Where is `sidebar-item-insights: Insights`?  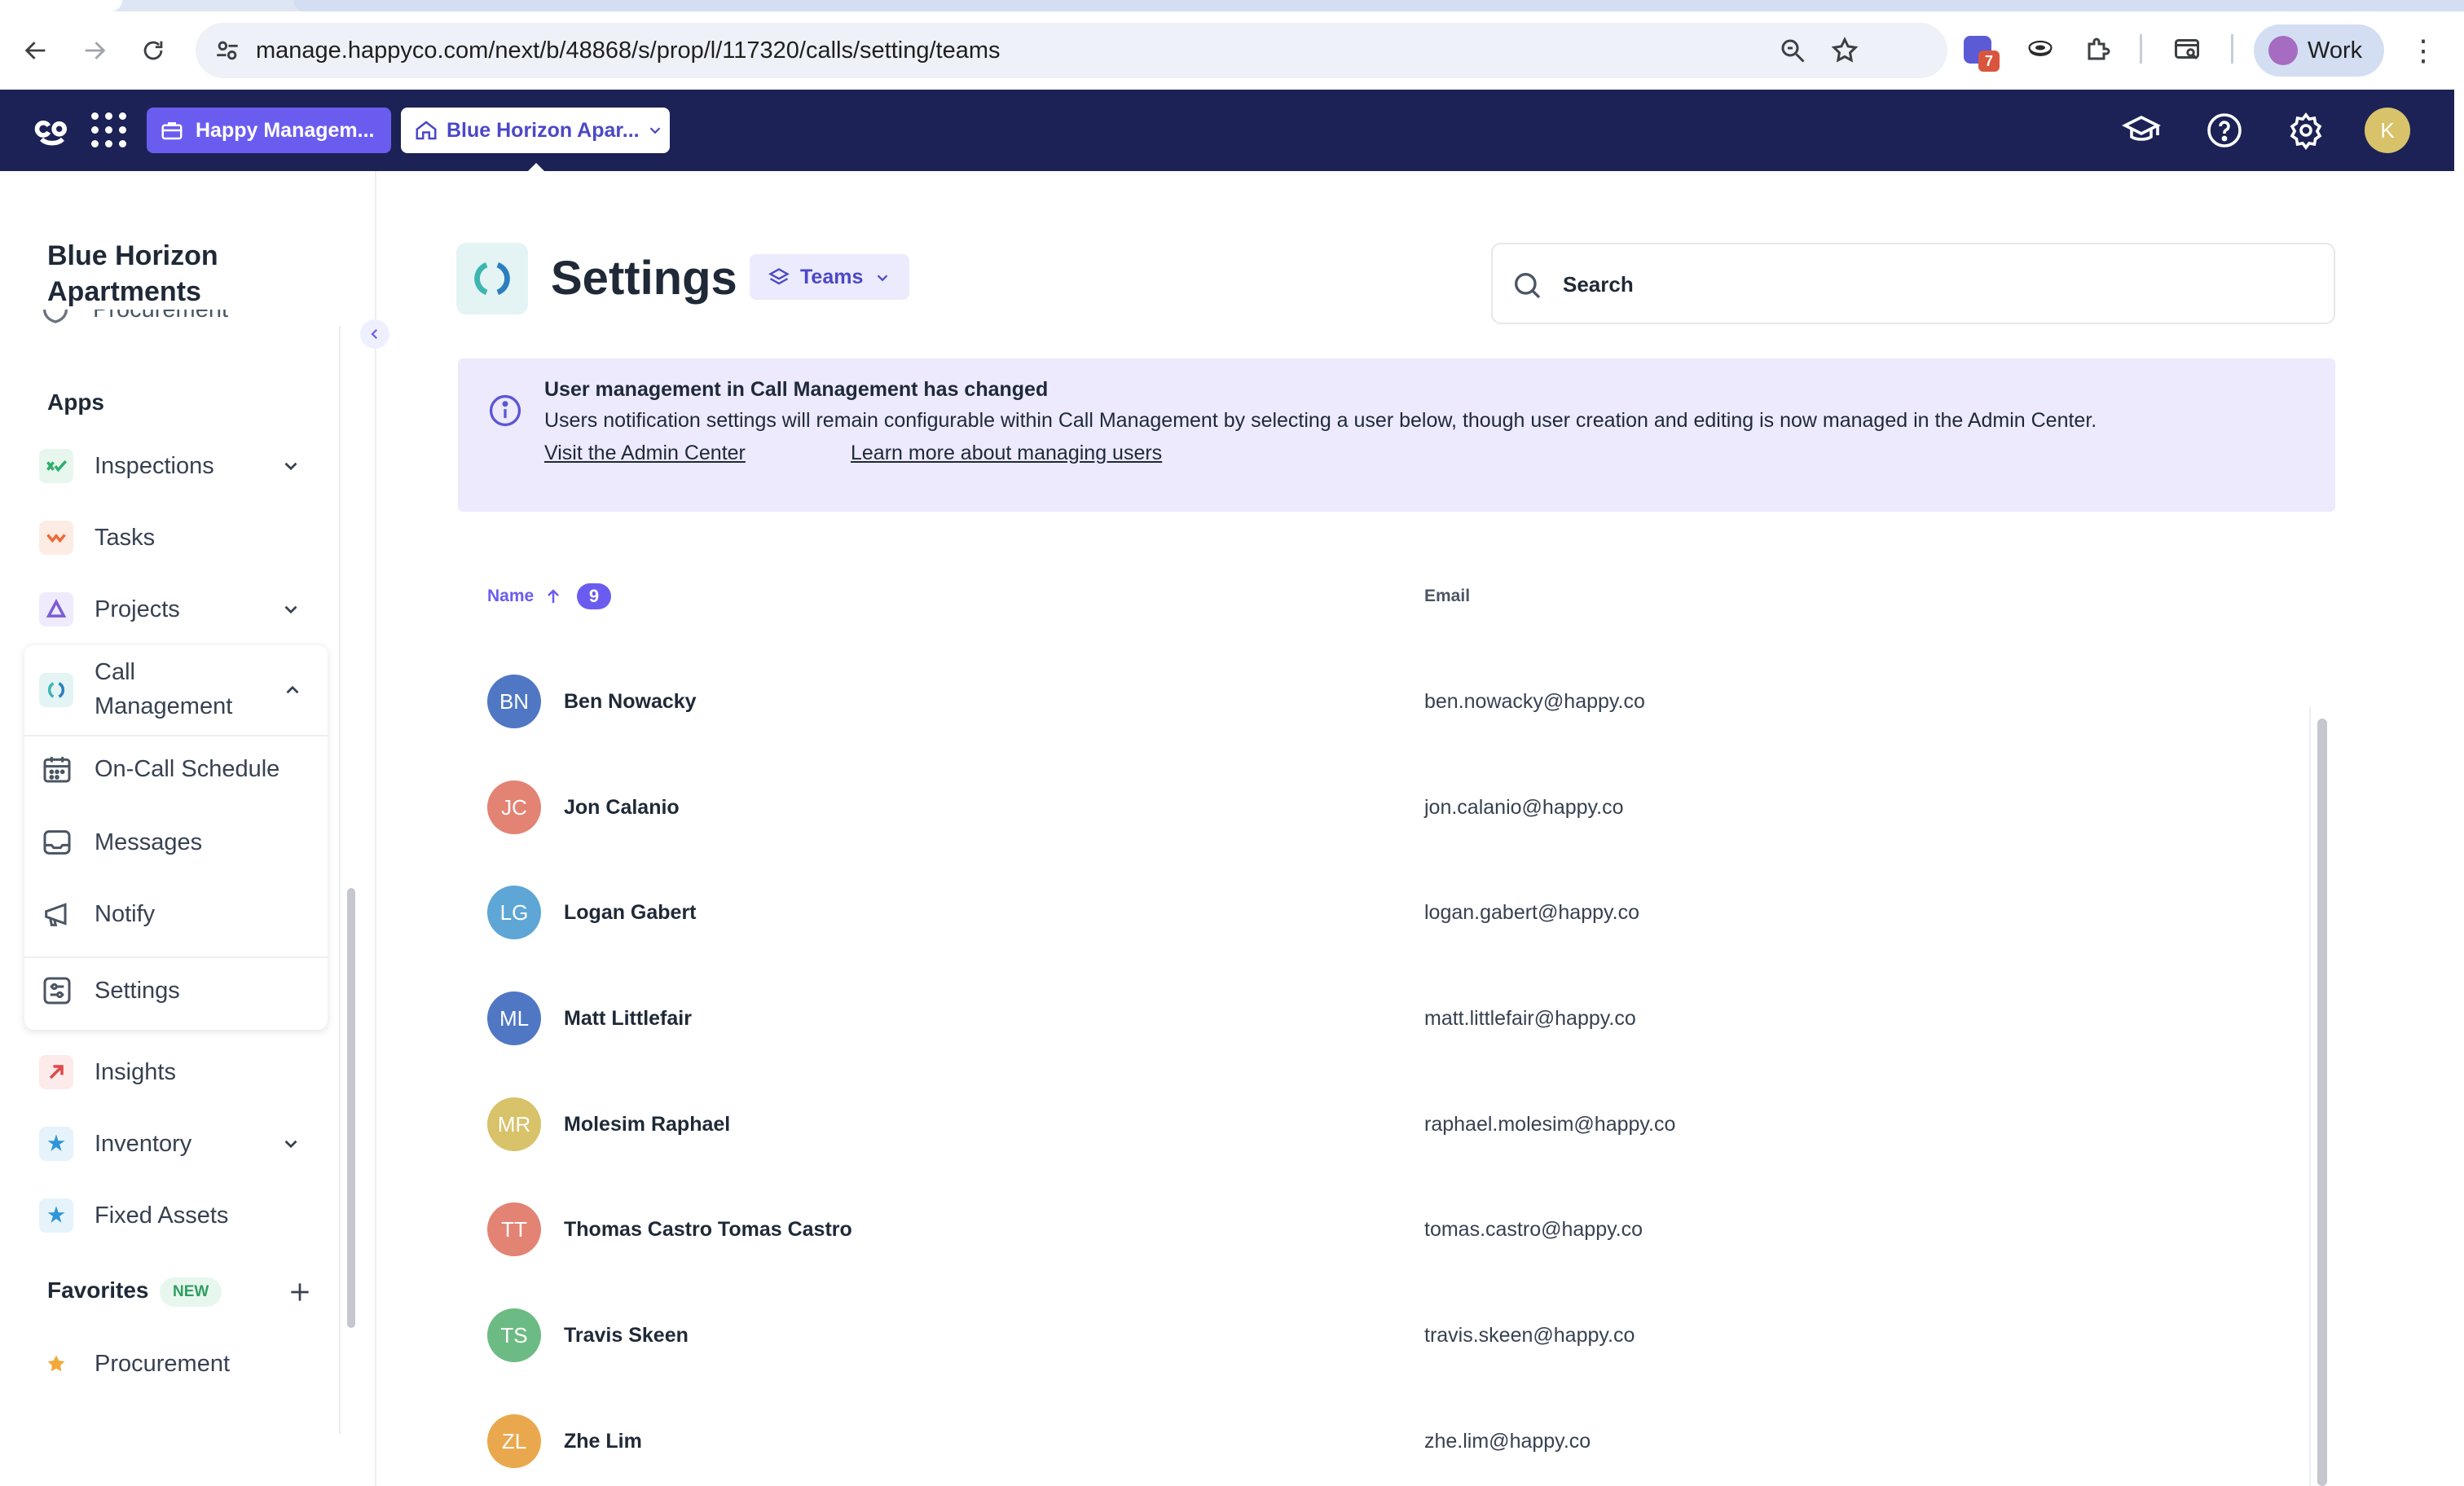 sidebar-item-insights: Insights is located at coordinates (175, 1072).